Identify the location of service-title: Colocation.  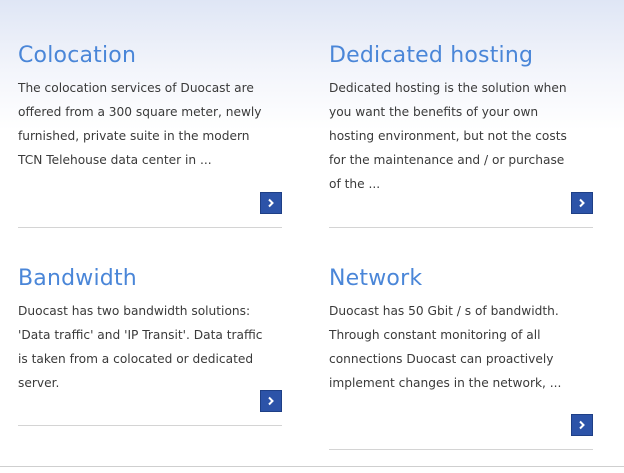
(150, 56).